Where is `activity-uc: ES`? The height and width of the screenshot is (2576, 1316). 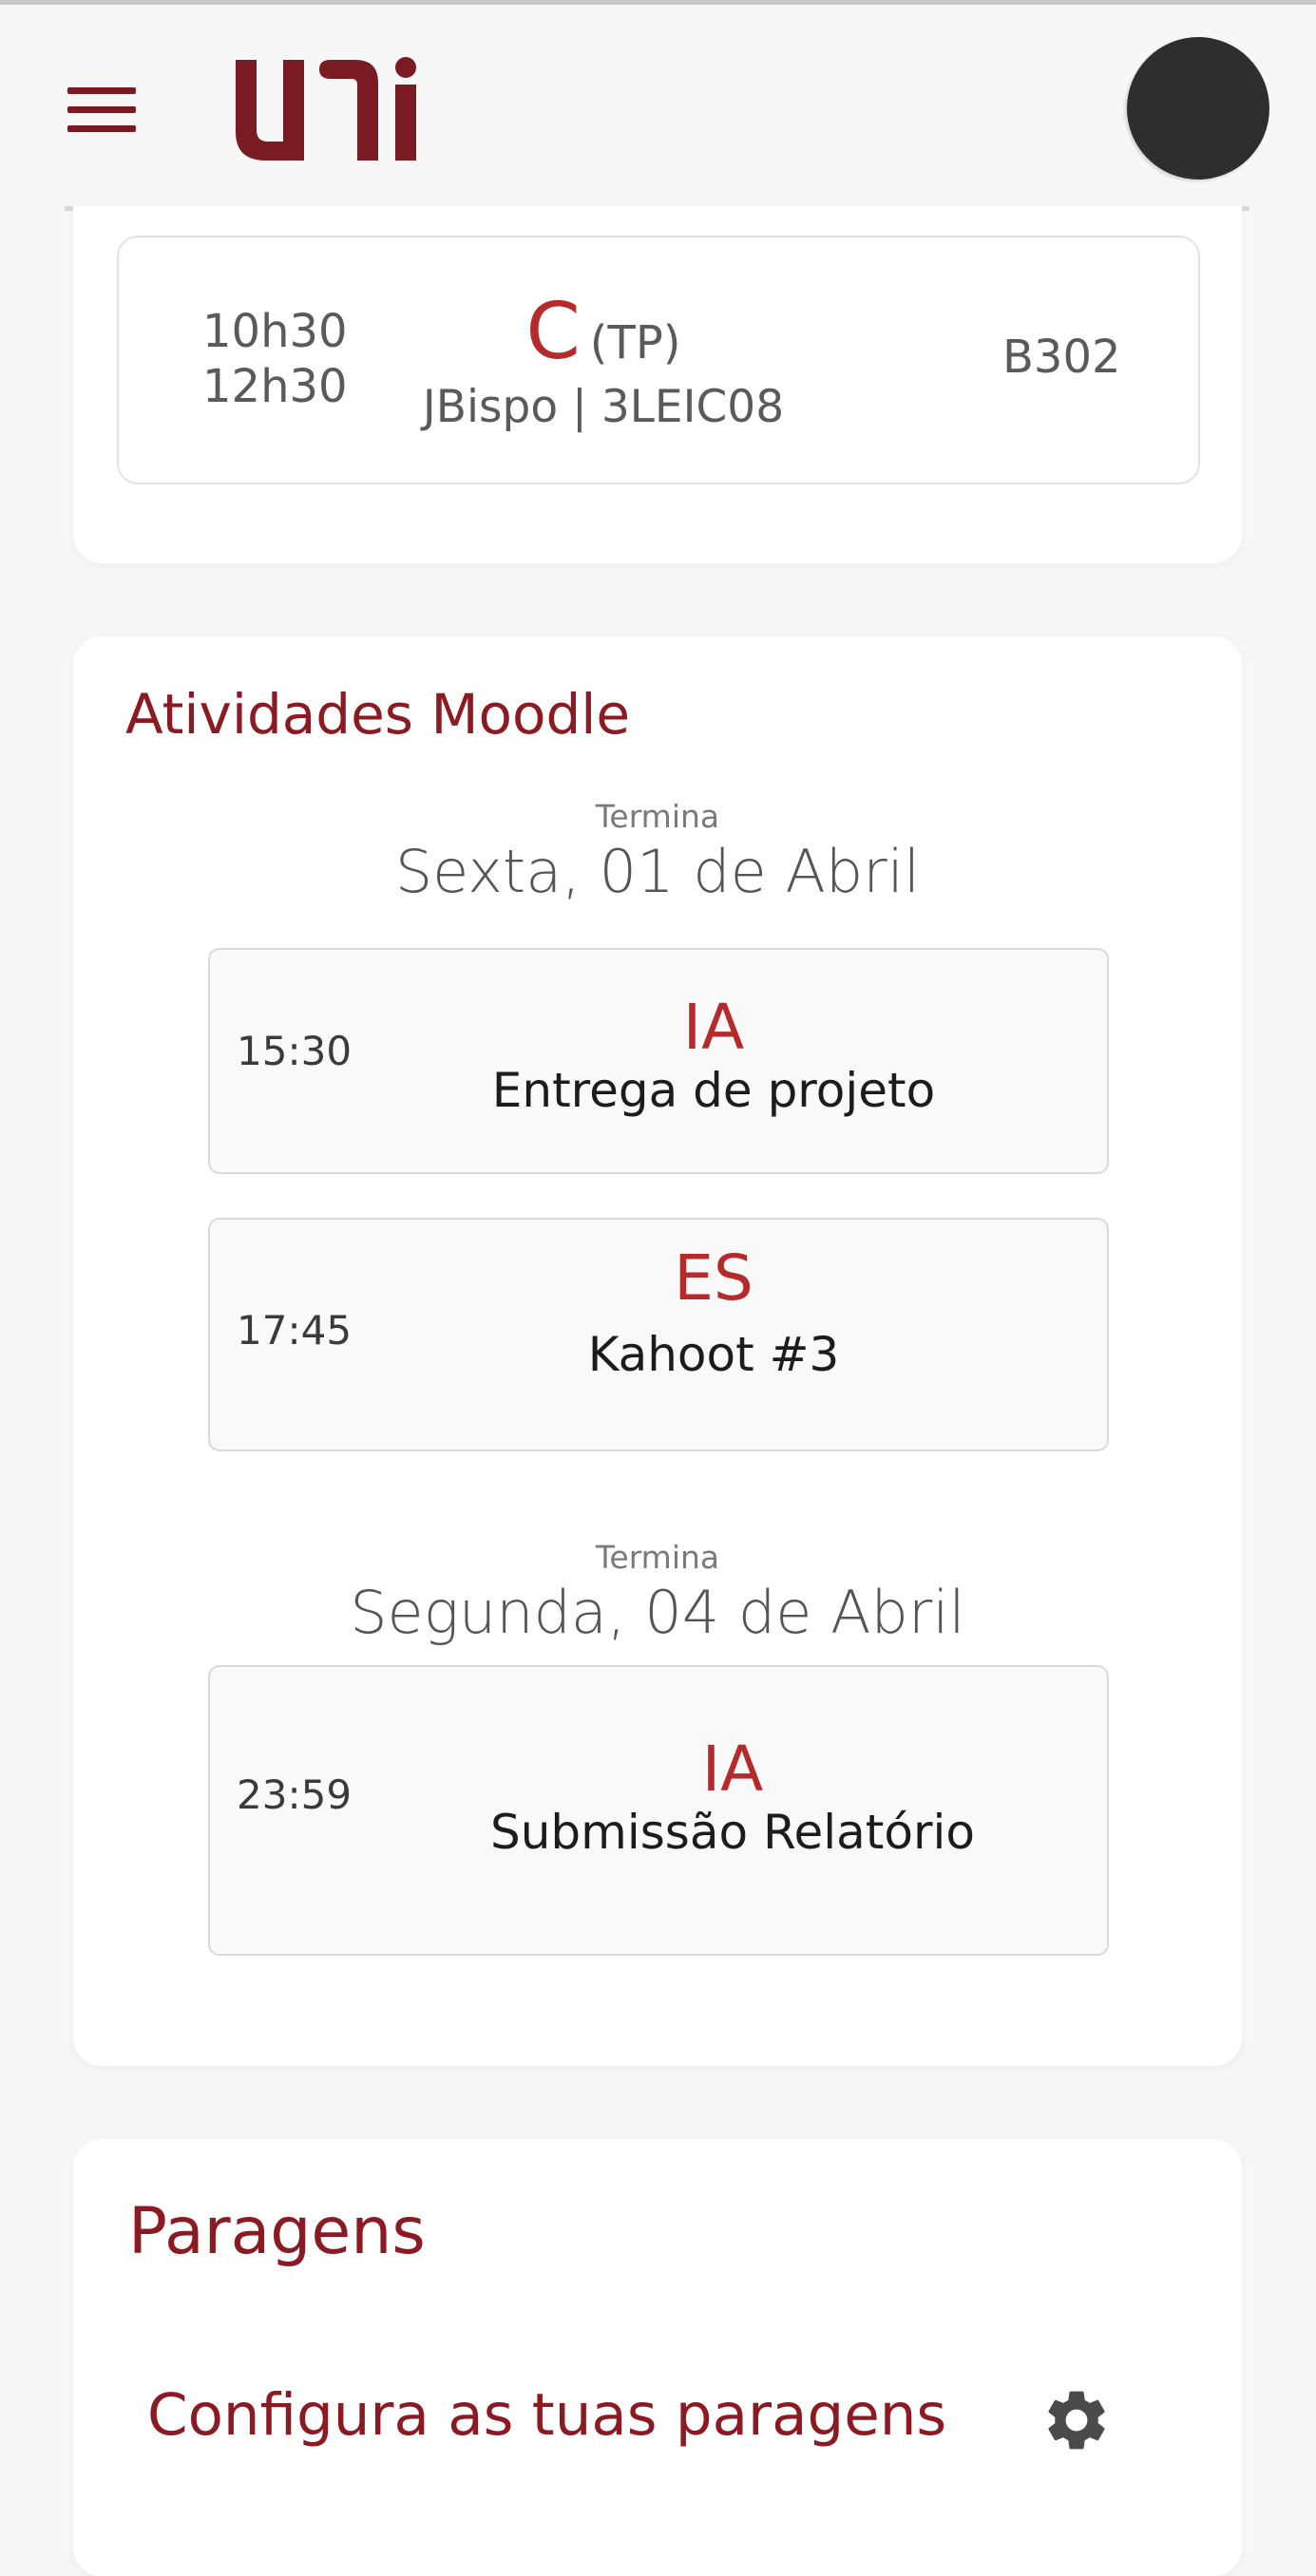 activity-uc: ES is located at coordinates (713, 1278).